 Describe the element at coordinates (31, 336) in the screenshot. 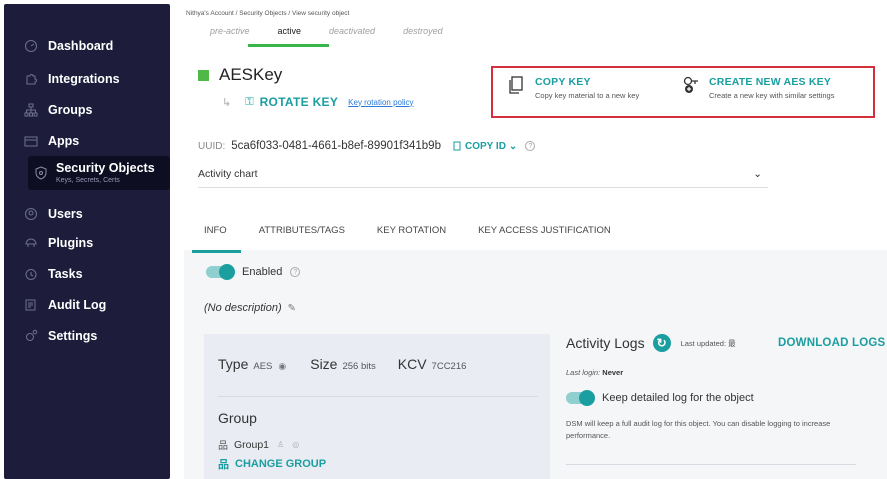

I see `gear-icon` at that location.